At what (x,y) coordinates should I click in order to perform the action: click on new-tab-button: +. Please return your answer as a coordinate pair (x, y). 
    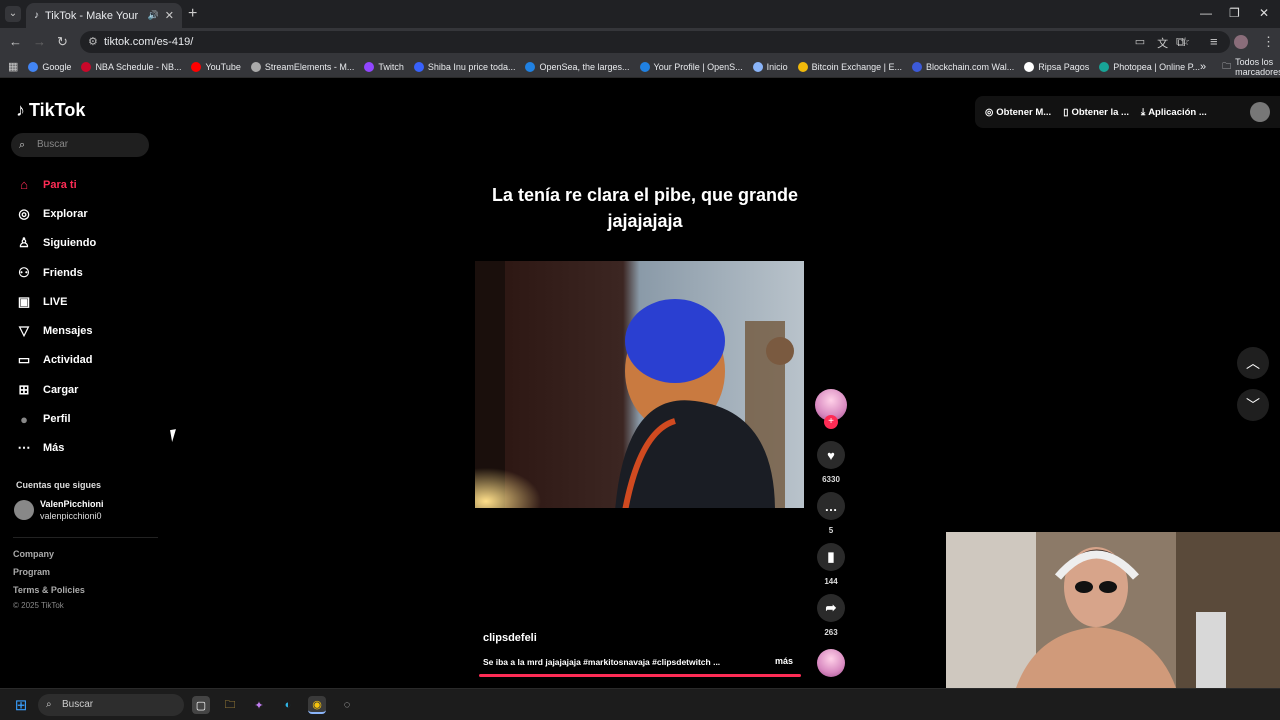
    Looking at the image, I should click on (192, 14).